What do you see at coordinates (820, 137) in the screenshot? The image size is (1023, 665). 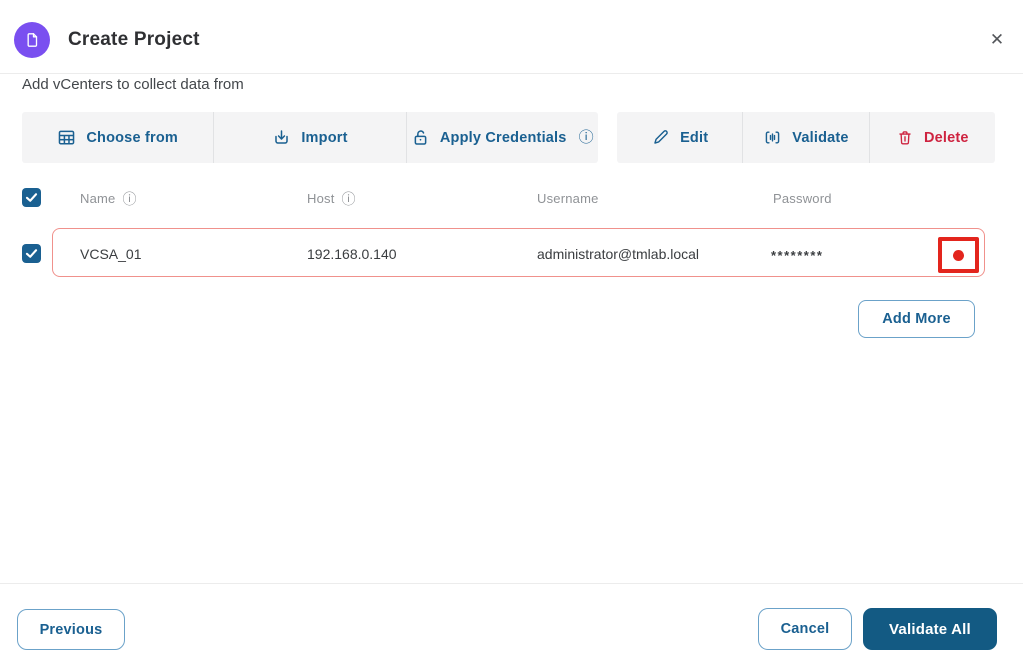 I see `validate-label: Validate` at bounding box center [820, 137].